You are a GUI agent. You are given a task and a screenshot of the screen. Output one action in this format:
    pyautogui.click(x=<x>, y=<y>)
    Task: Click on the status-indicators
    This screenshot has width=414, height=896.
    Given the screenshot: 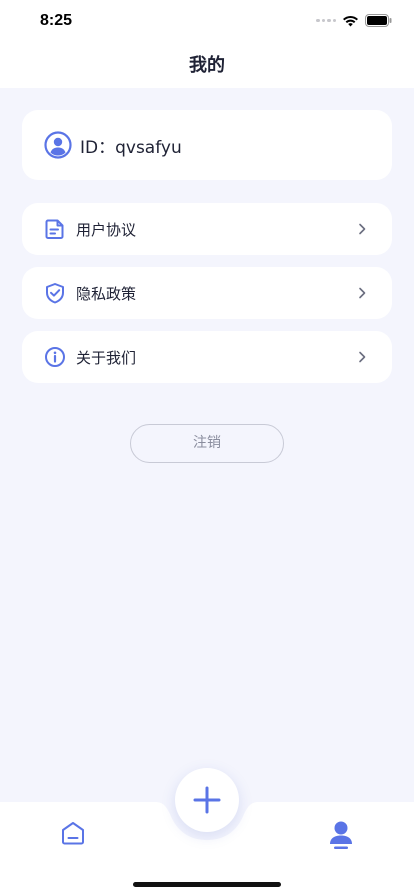 What is the action you would take?
    pyautogui.click(x=354, y=20)
    